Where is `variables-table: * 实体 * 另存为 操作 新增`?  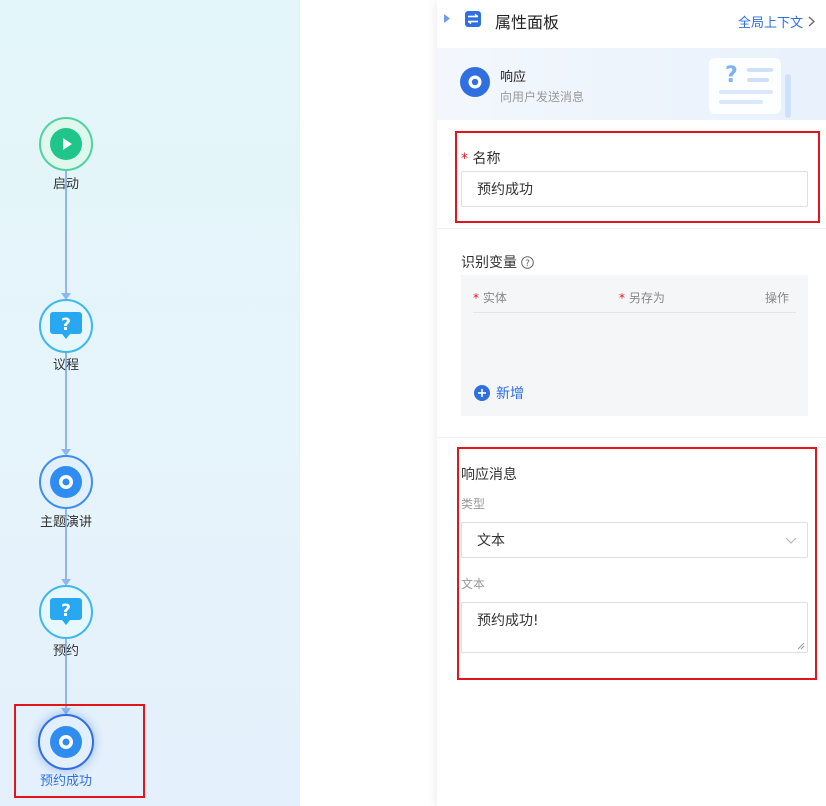 variables-table: * 实体 * 另存为 操作 新增 is located at coordinates (634, 345).